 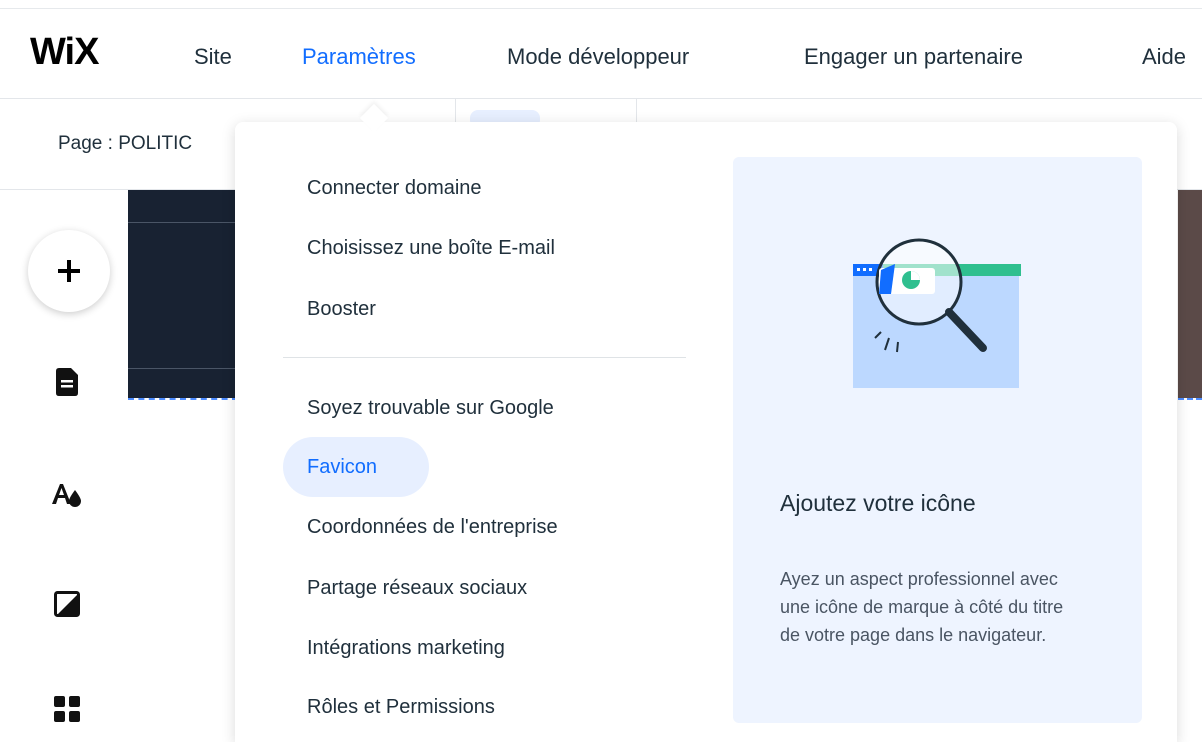 What do you see at coordinates (431, 248) in the screenshot?
I see `menu-boite-email: Choisissez une boîte E-mail` at bounding box center [431, 248].